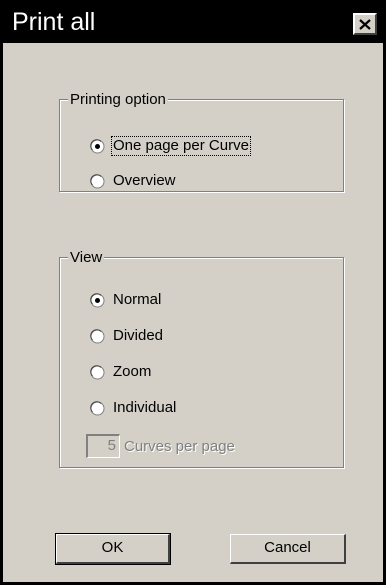 This screenshot has width=386, height=585. Describe the element at coordinates (144, 180) in the screenshot. I see `radio-label: Overview` at that location.